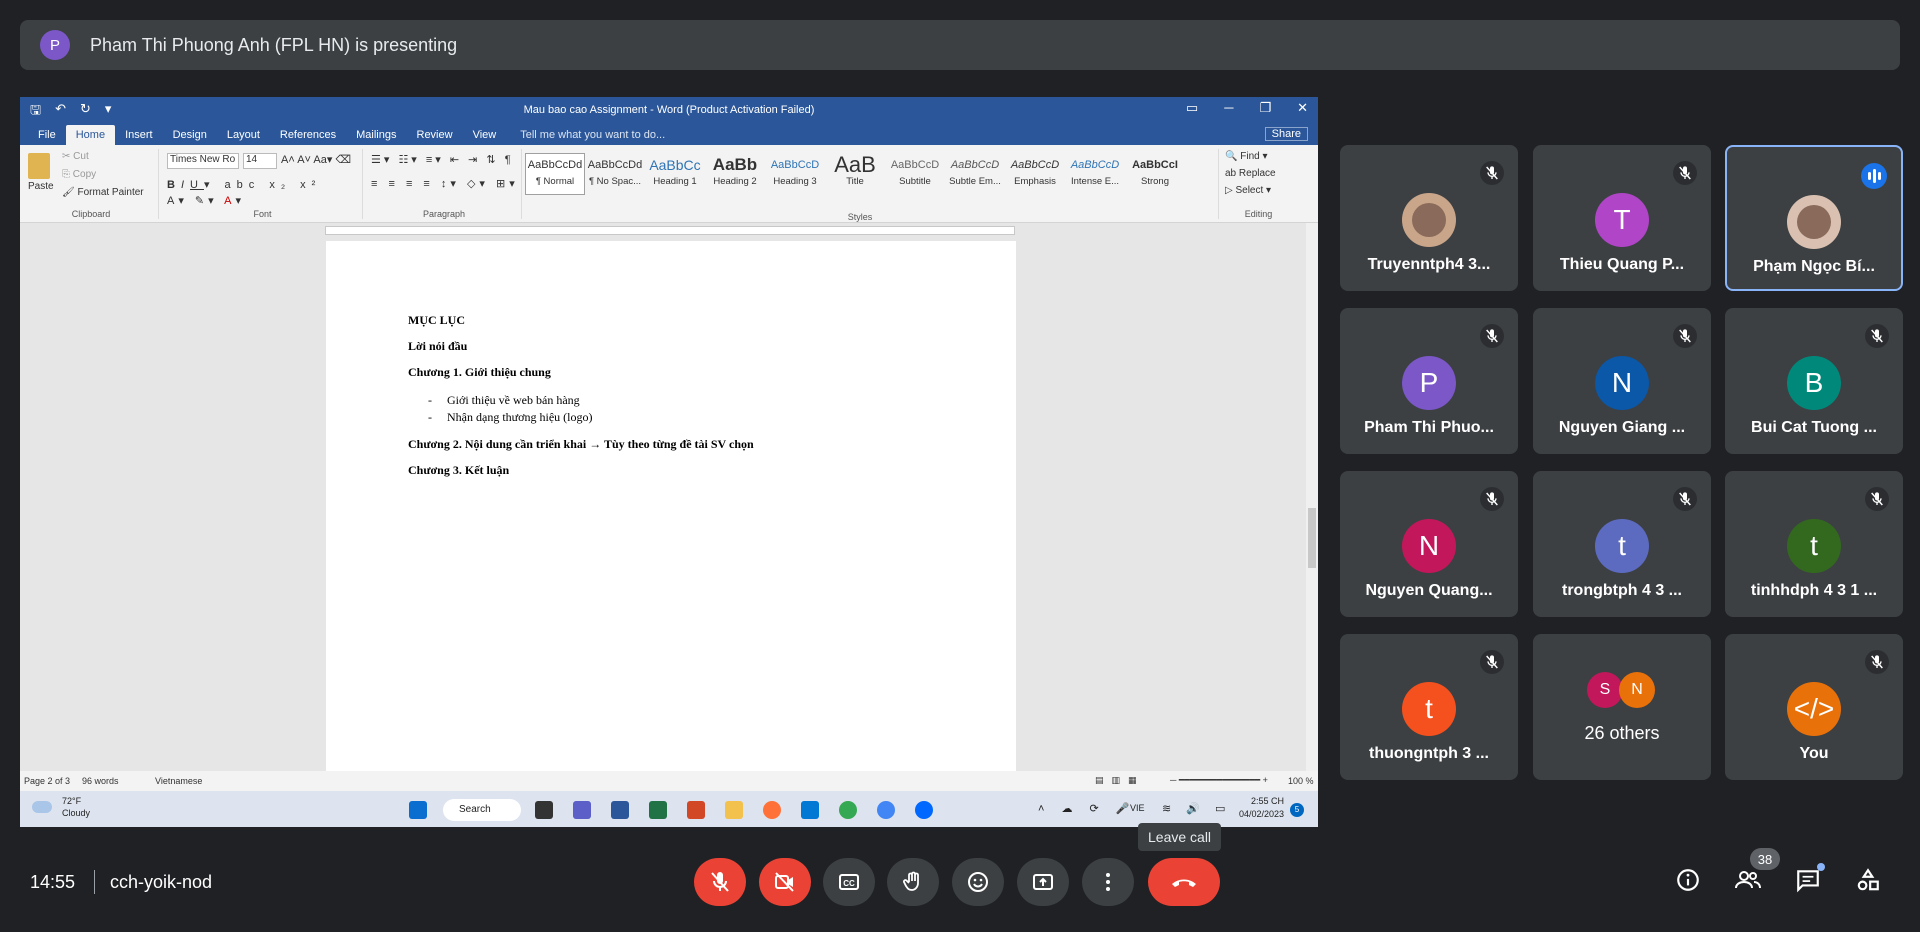  What do you see at coordinates (848, 810) in the screenshot?
I see `chrome-icon` at bounding box center [848, 810].